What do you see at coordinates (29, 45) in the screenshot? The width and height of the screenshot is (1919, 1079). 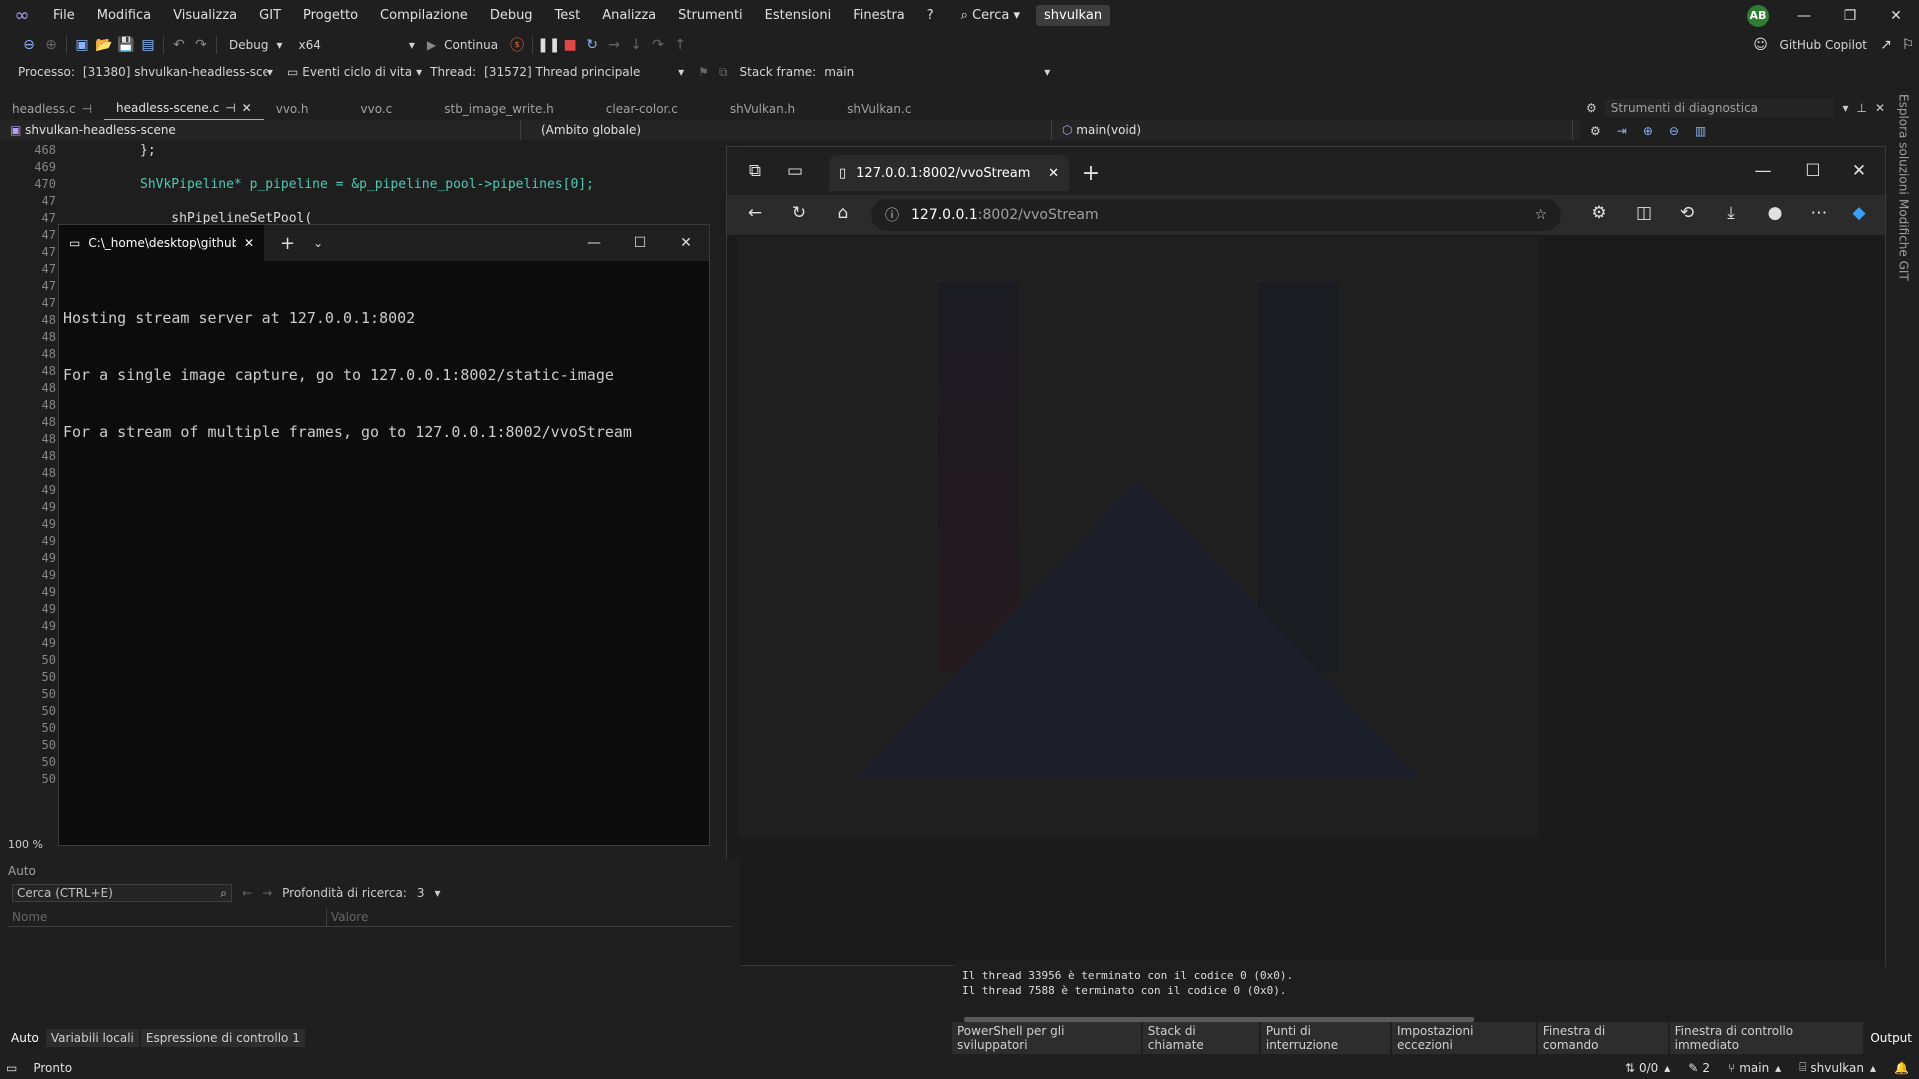 I see `navigate-back-icon: ⊖` at bounding box center [29, 45].